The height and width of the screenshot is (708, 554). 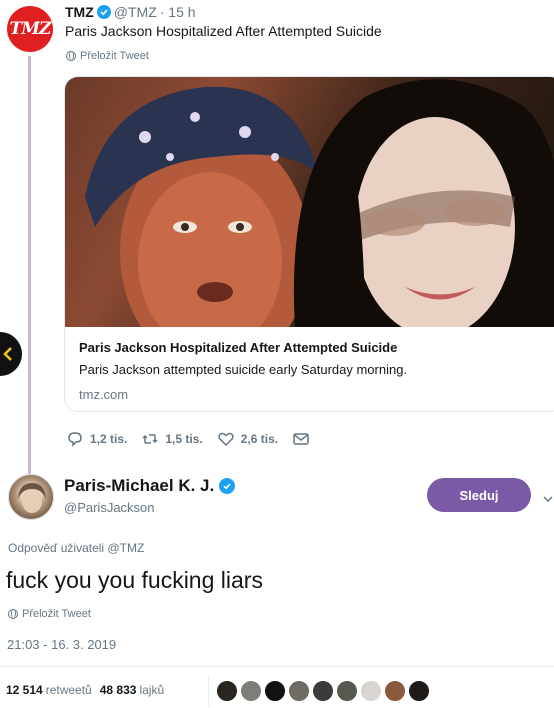 I want to click on paris-avatar, so click(x=31, y=497).